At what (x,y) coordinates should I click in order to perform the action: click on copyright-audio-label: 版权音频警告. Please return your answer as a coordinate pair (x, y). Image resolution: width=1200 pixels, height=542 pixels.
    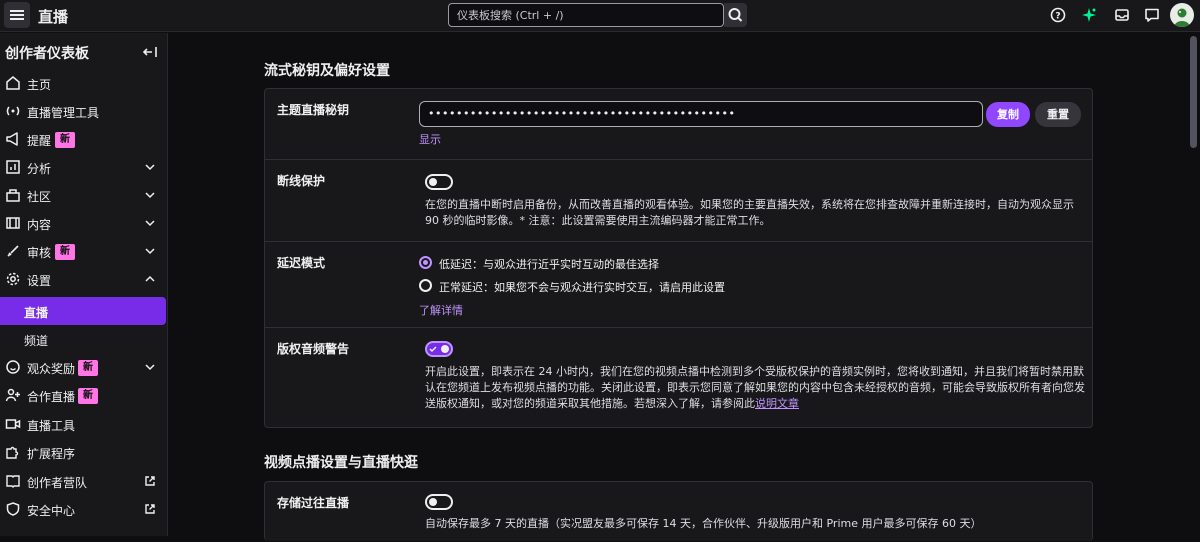
    Looking at the image, I should click on (313, 349).